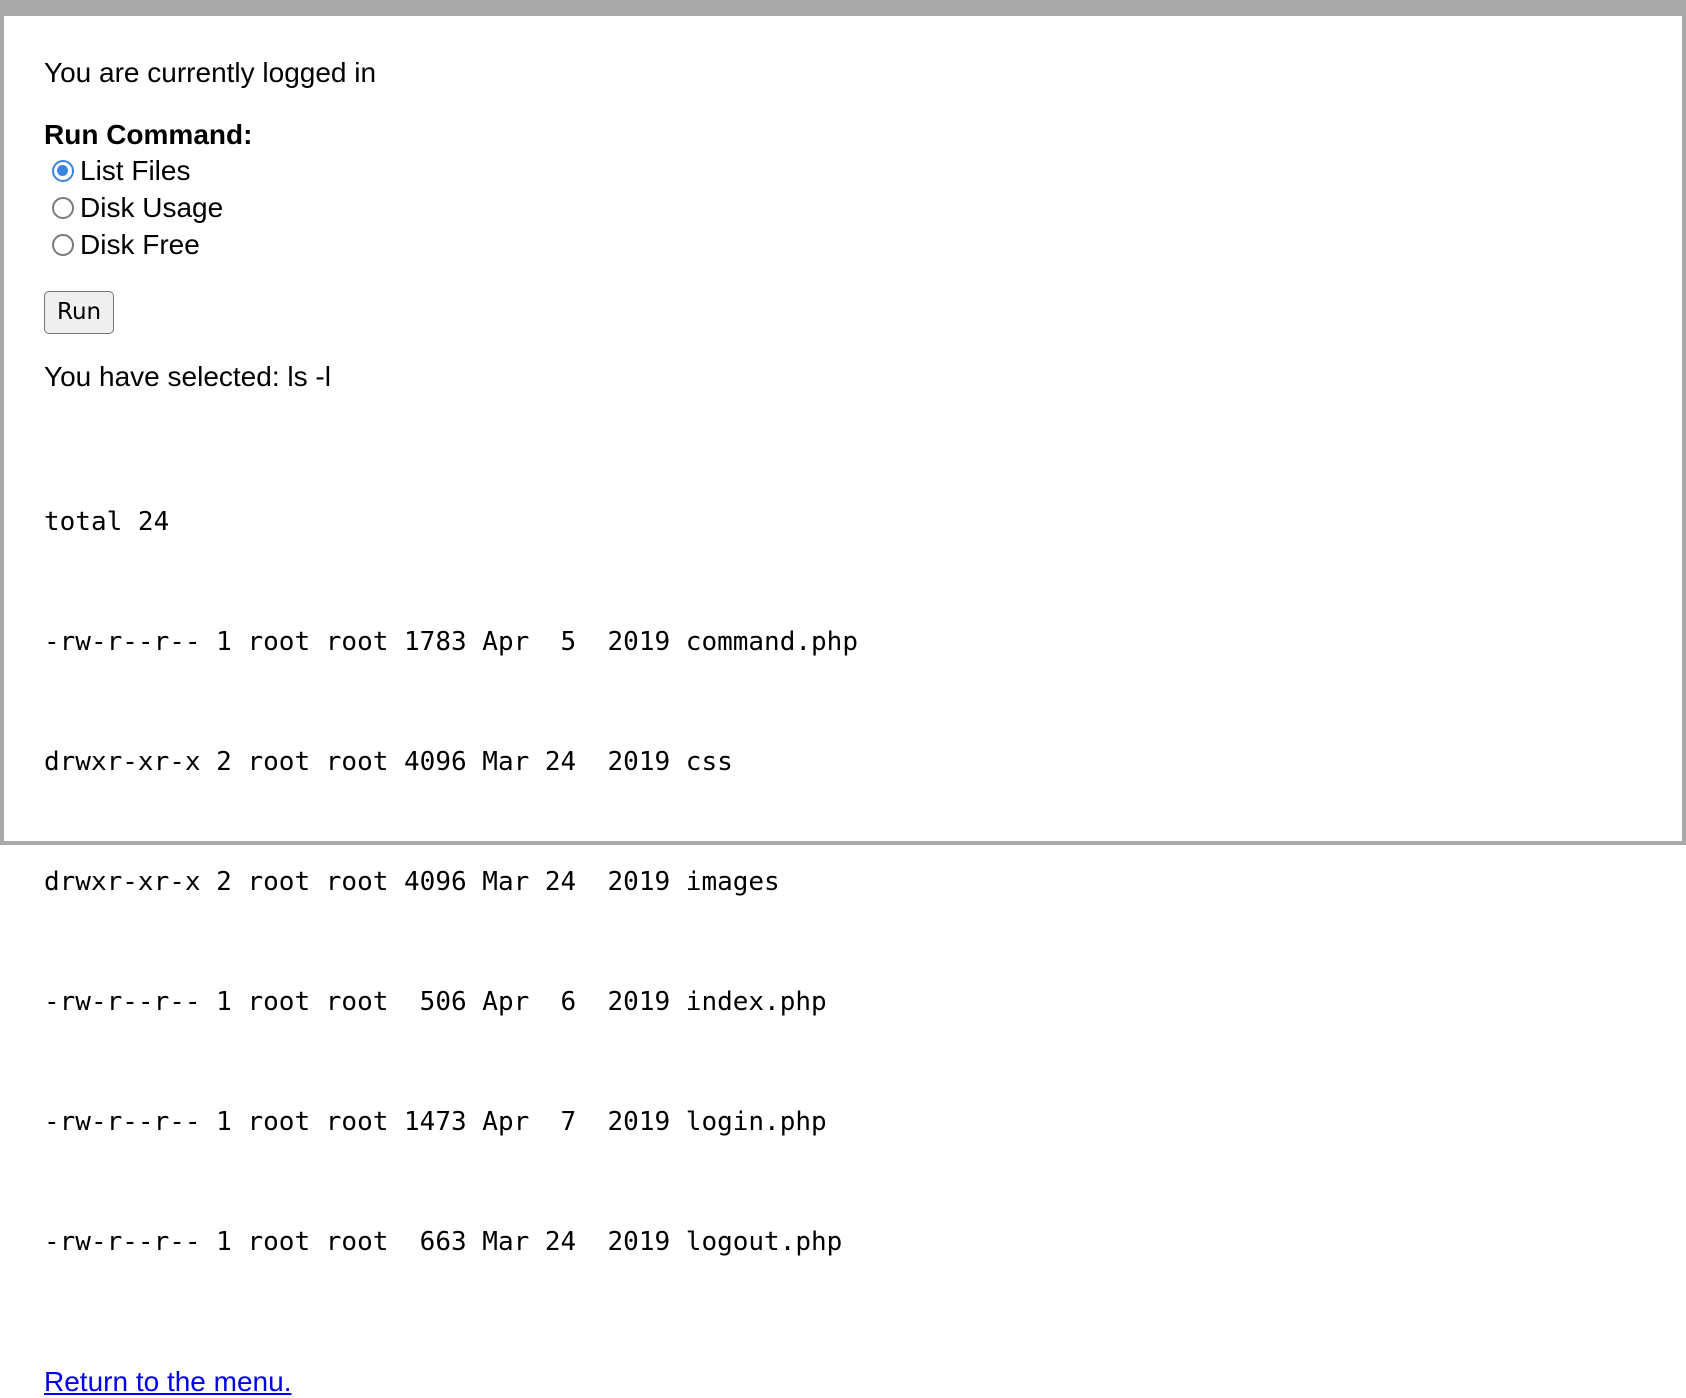 This screenshot has height=1398, width=1686. What do you see at coordinates (79, 312) in the screenshot?
I see `run-button: Run` at bounding box center [79, 312].